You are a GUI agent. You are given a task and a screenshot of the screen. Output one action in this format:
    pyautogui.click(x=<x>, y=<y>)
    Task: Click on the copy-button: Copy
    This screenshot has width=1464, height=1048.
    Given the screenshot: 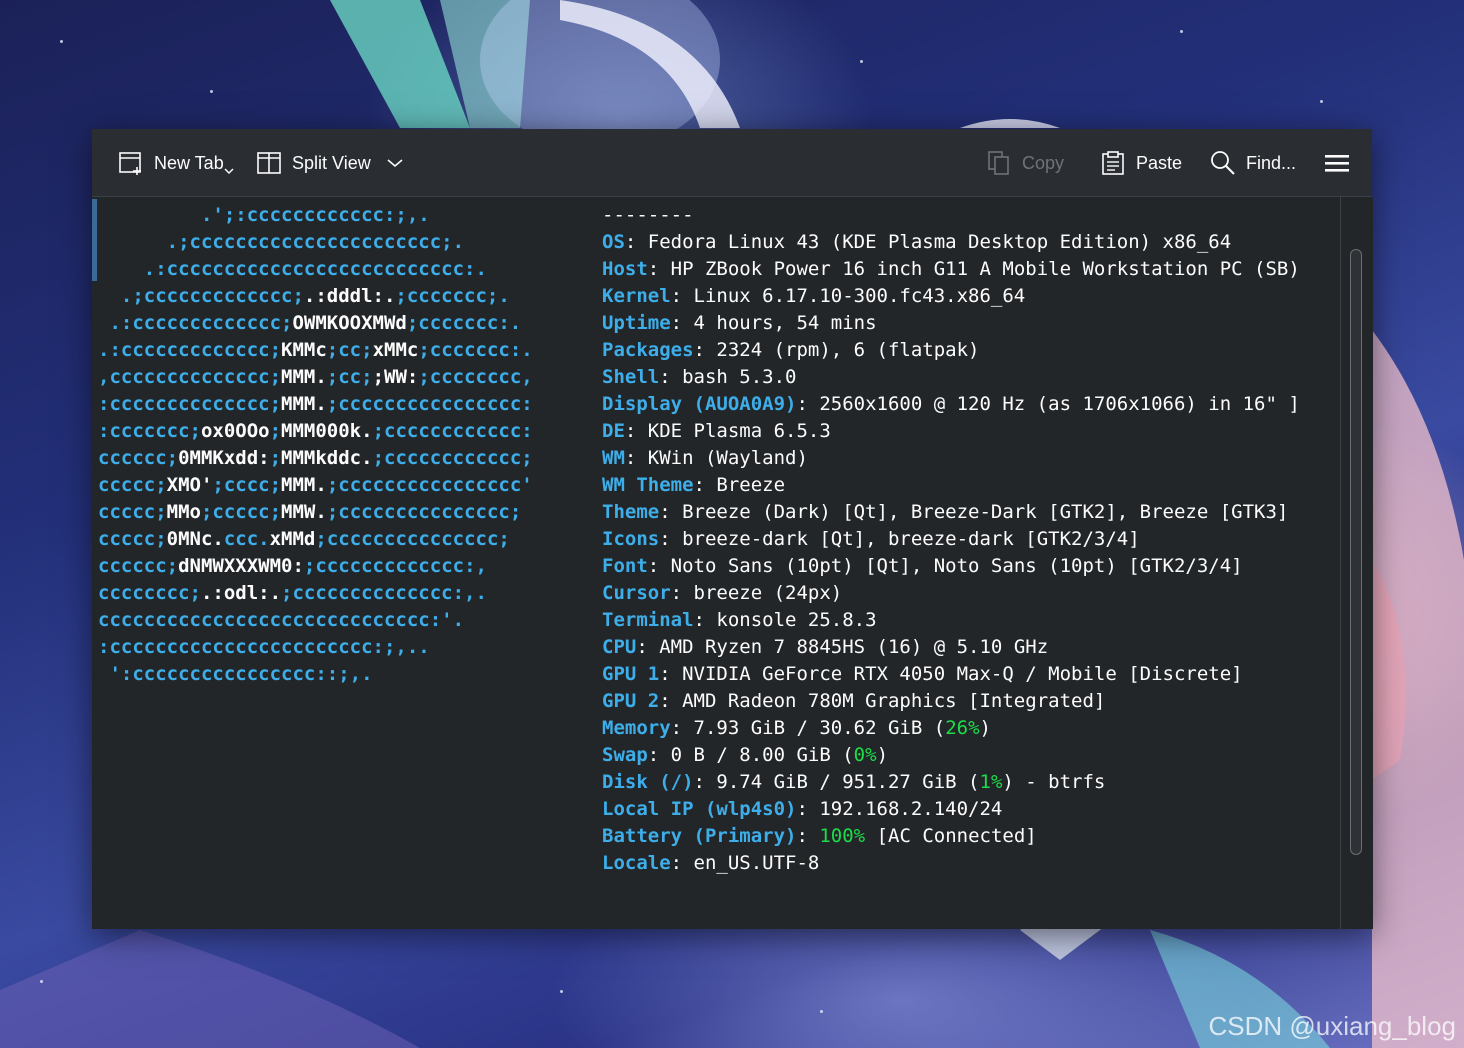 What is the action you would take?
    pyautogui.click(x=1025, y=163)
    